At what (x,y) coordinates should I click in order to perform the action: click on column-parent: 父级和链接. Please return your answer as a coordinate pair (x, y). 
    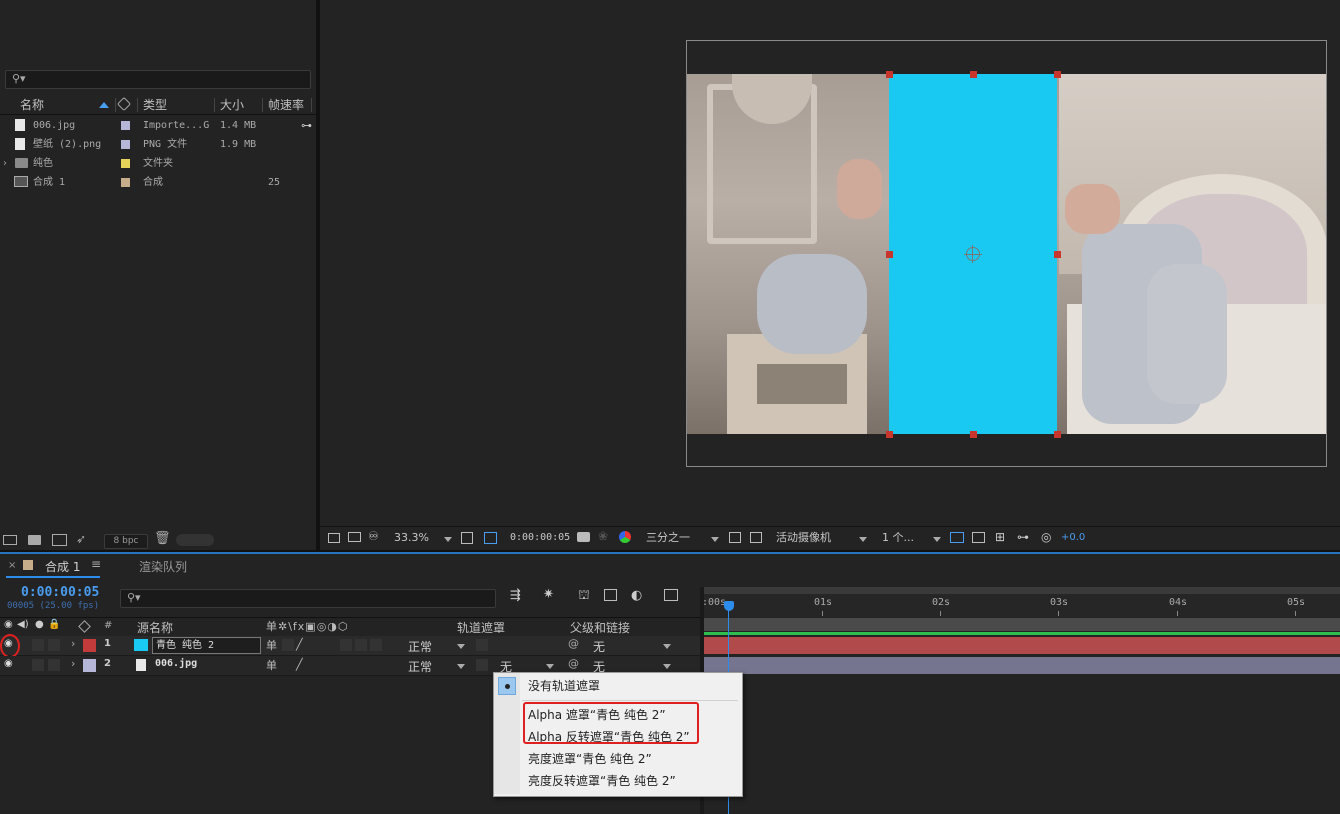
    Looking at the image, I should click on (600, 627).